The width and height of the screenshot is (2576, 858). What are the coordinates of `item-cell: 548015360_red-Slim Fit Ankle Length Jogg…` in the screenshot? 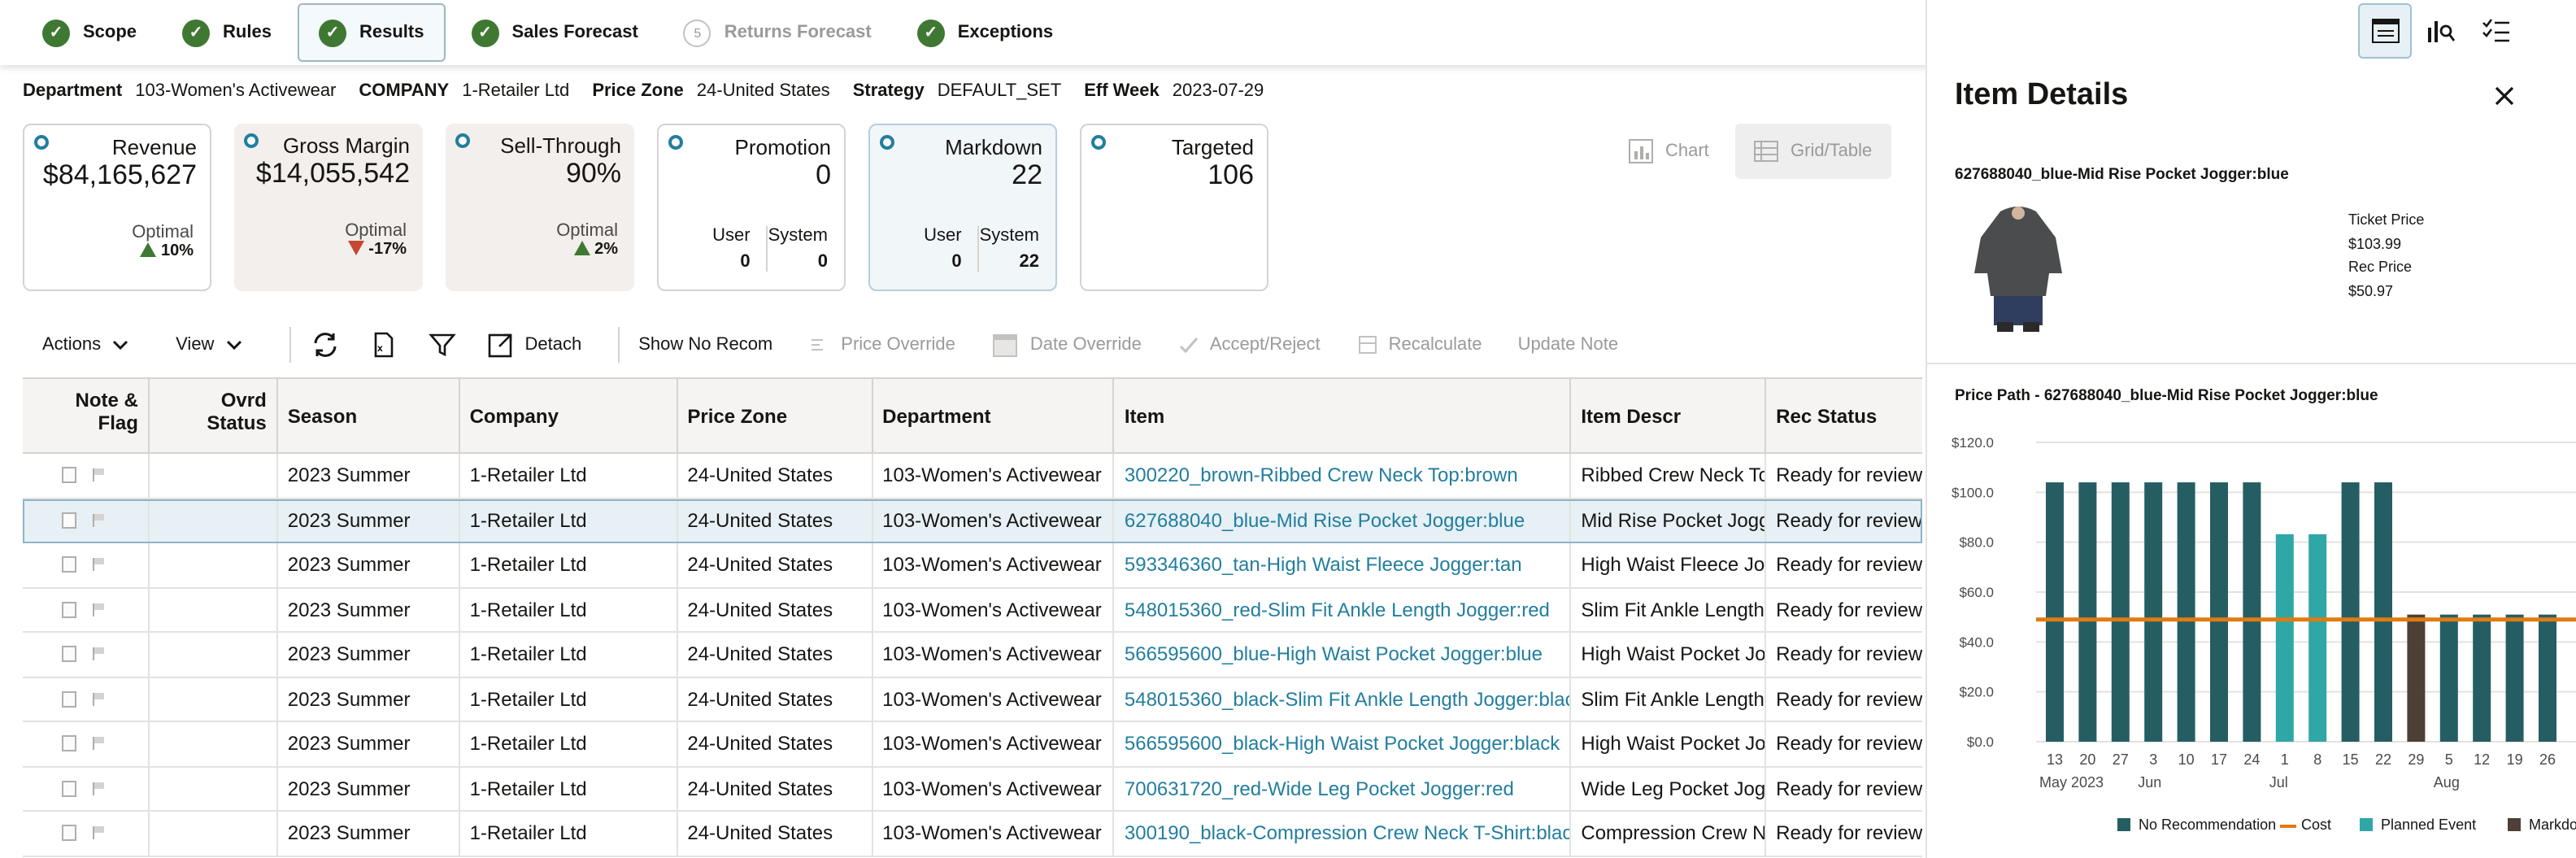 It's located at (1344, 609).